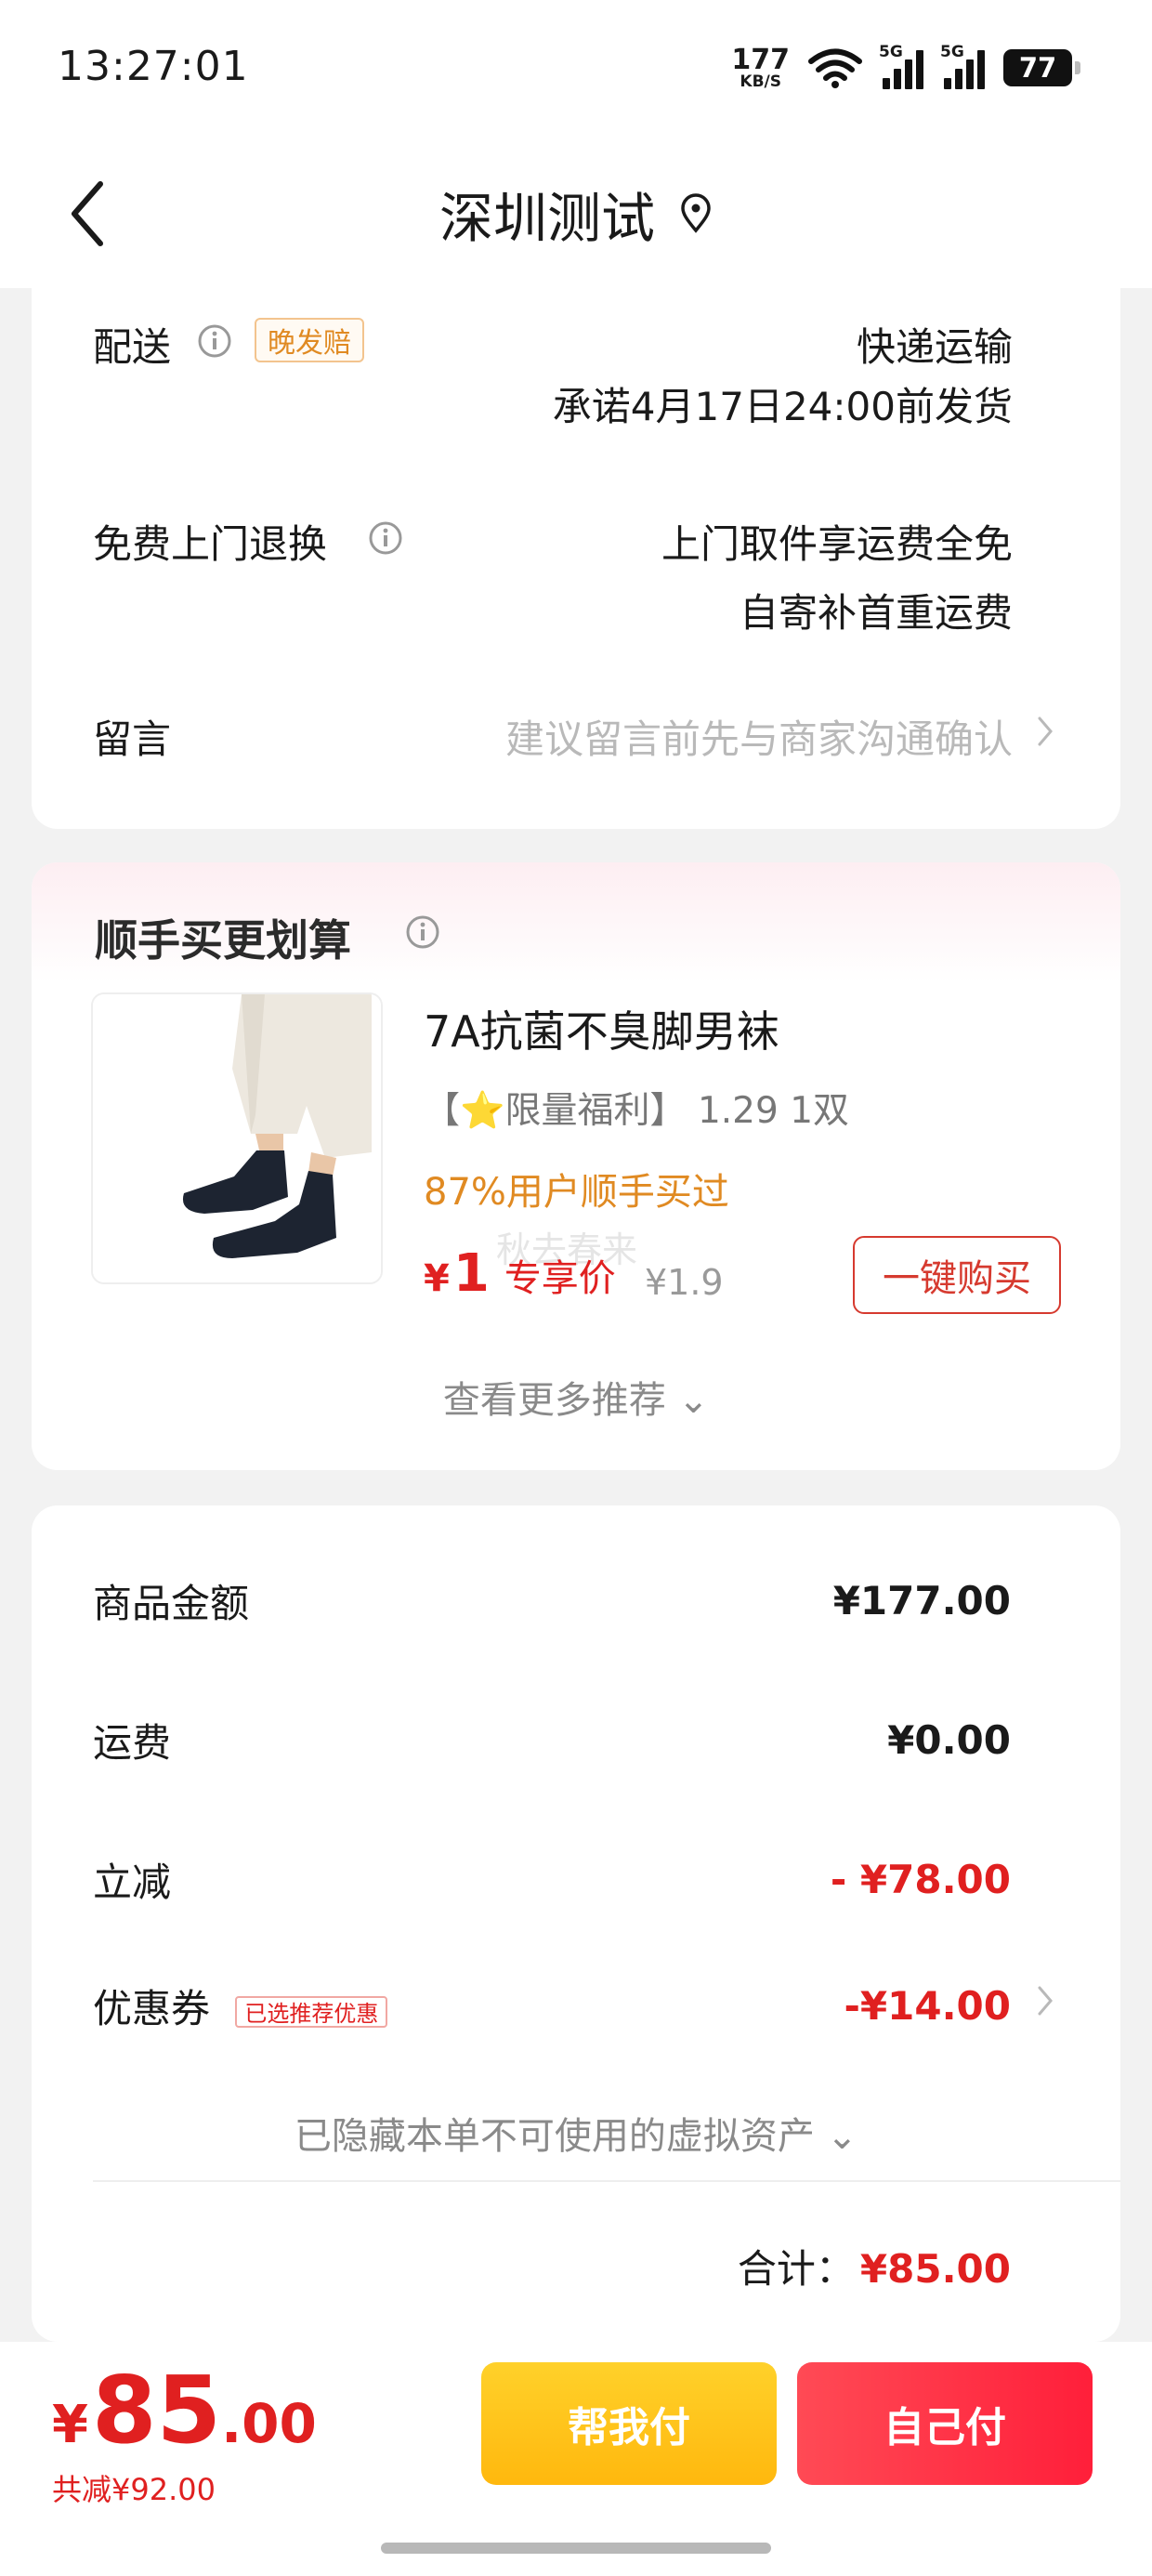 This screenshot has height=2576, width=1152. I want to click on return-label: 免费上门退换, so click(210, 544).